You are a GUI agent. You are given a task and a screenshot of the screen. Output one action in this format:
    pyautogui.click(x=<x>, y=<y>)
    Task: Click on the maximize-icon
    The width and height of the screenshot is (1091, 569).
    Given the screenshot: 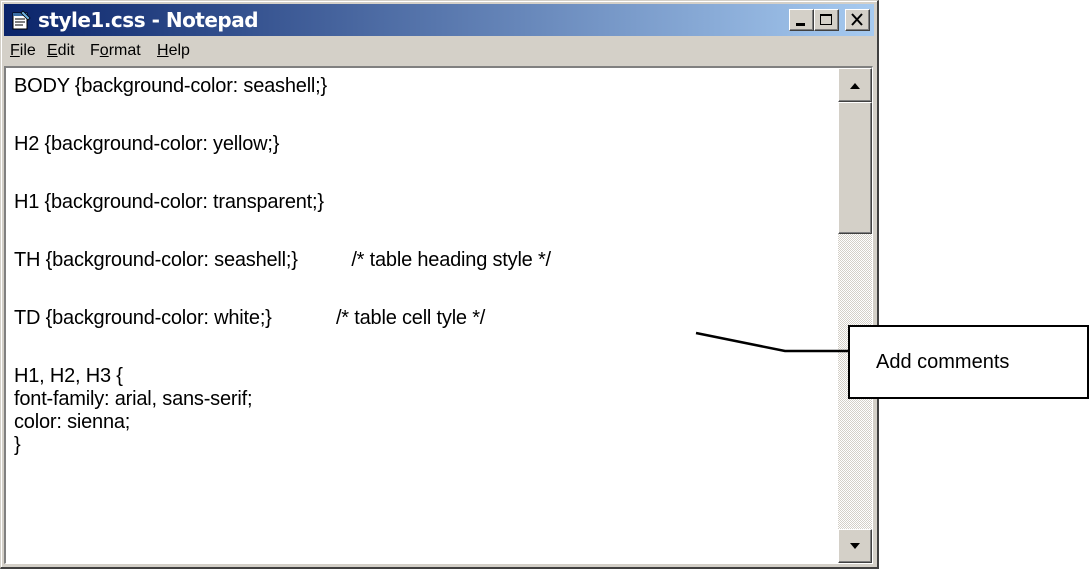 What is the action you would take?
    pyautogui.click(x=826, y=19)
    